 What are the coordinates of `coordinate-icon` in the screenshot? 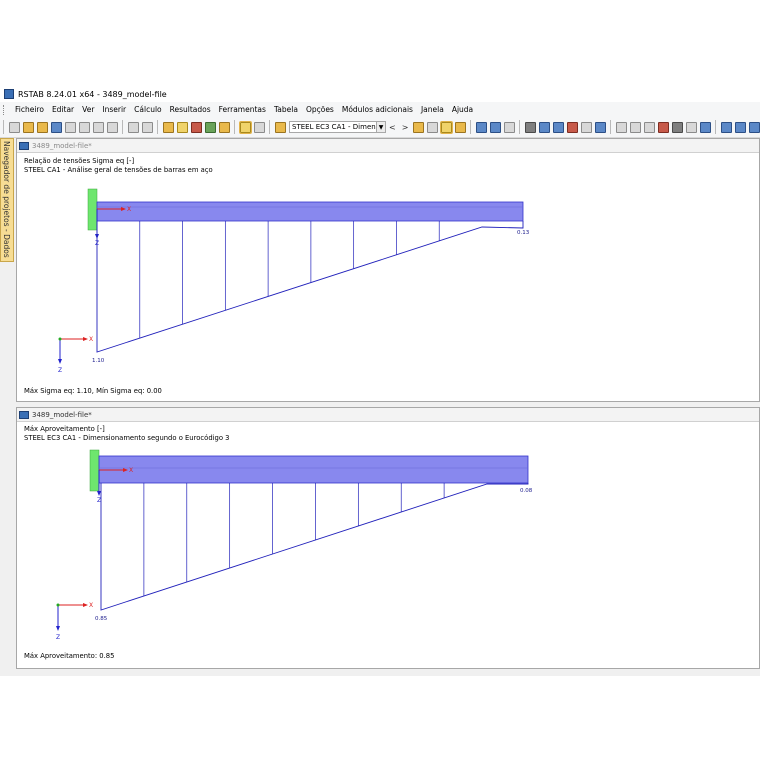 It's located at (635, 127).